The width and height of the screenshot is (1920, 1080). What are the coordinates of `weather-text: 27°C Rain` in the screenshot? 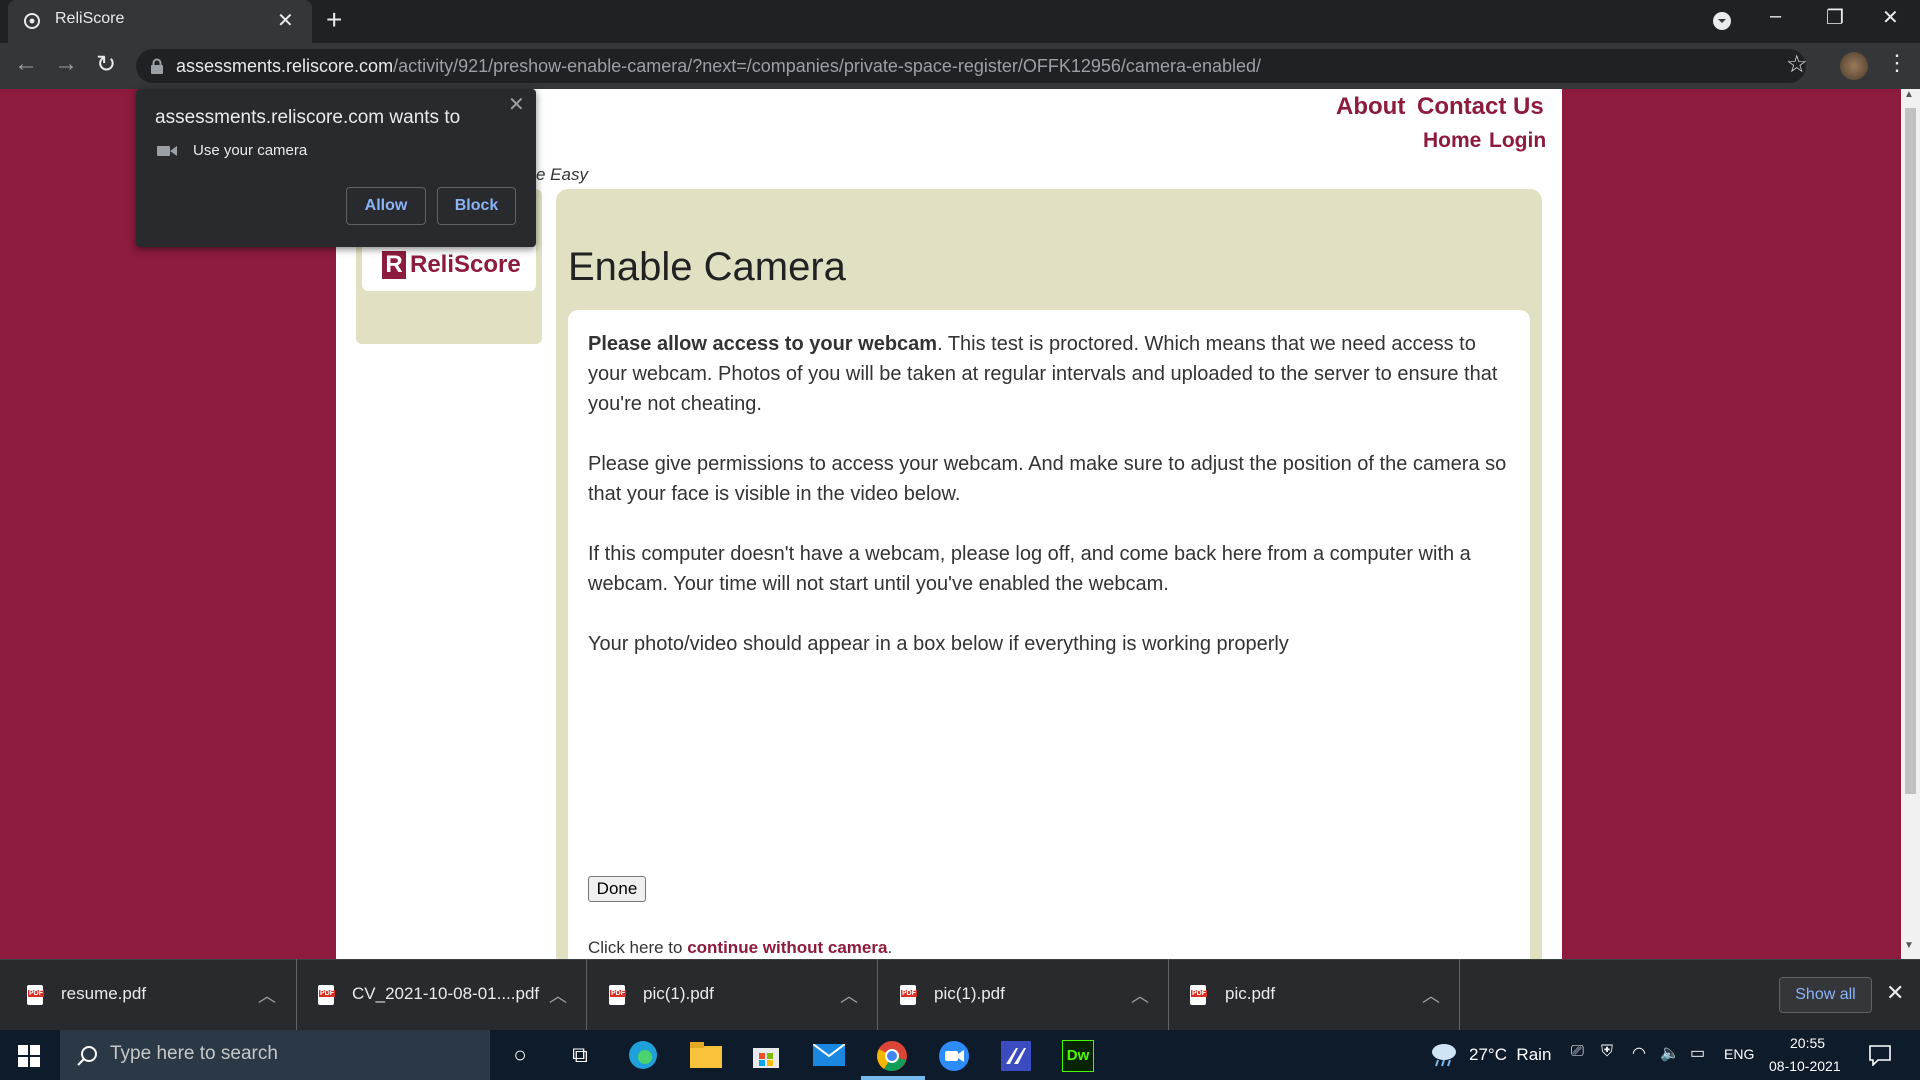 It's located at (1510, 1055).